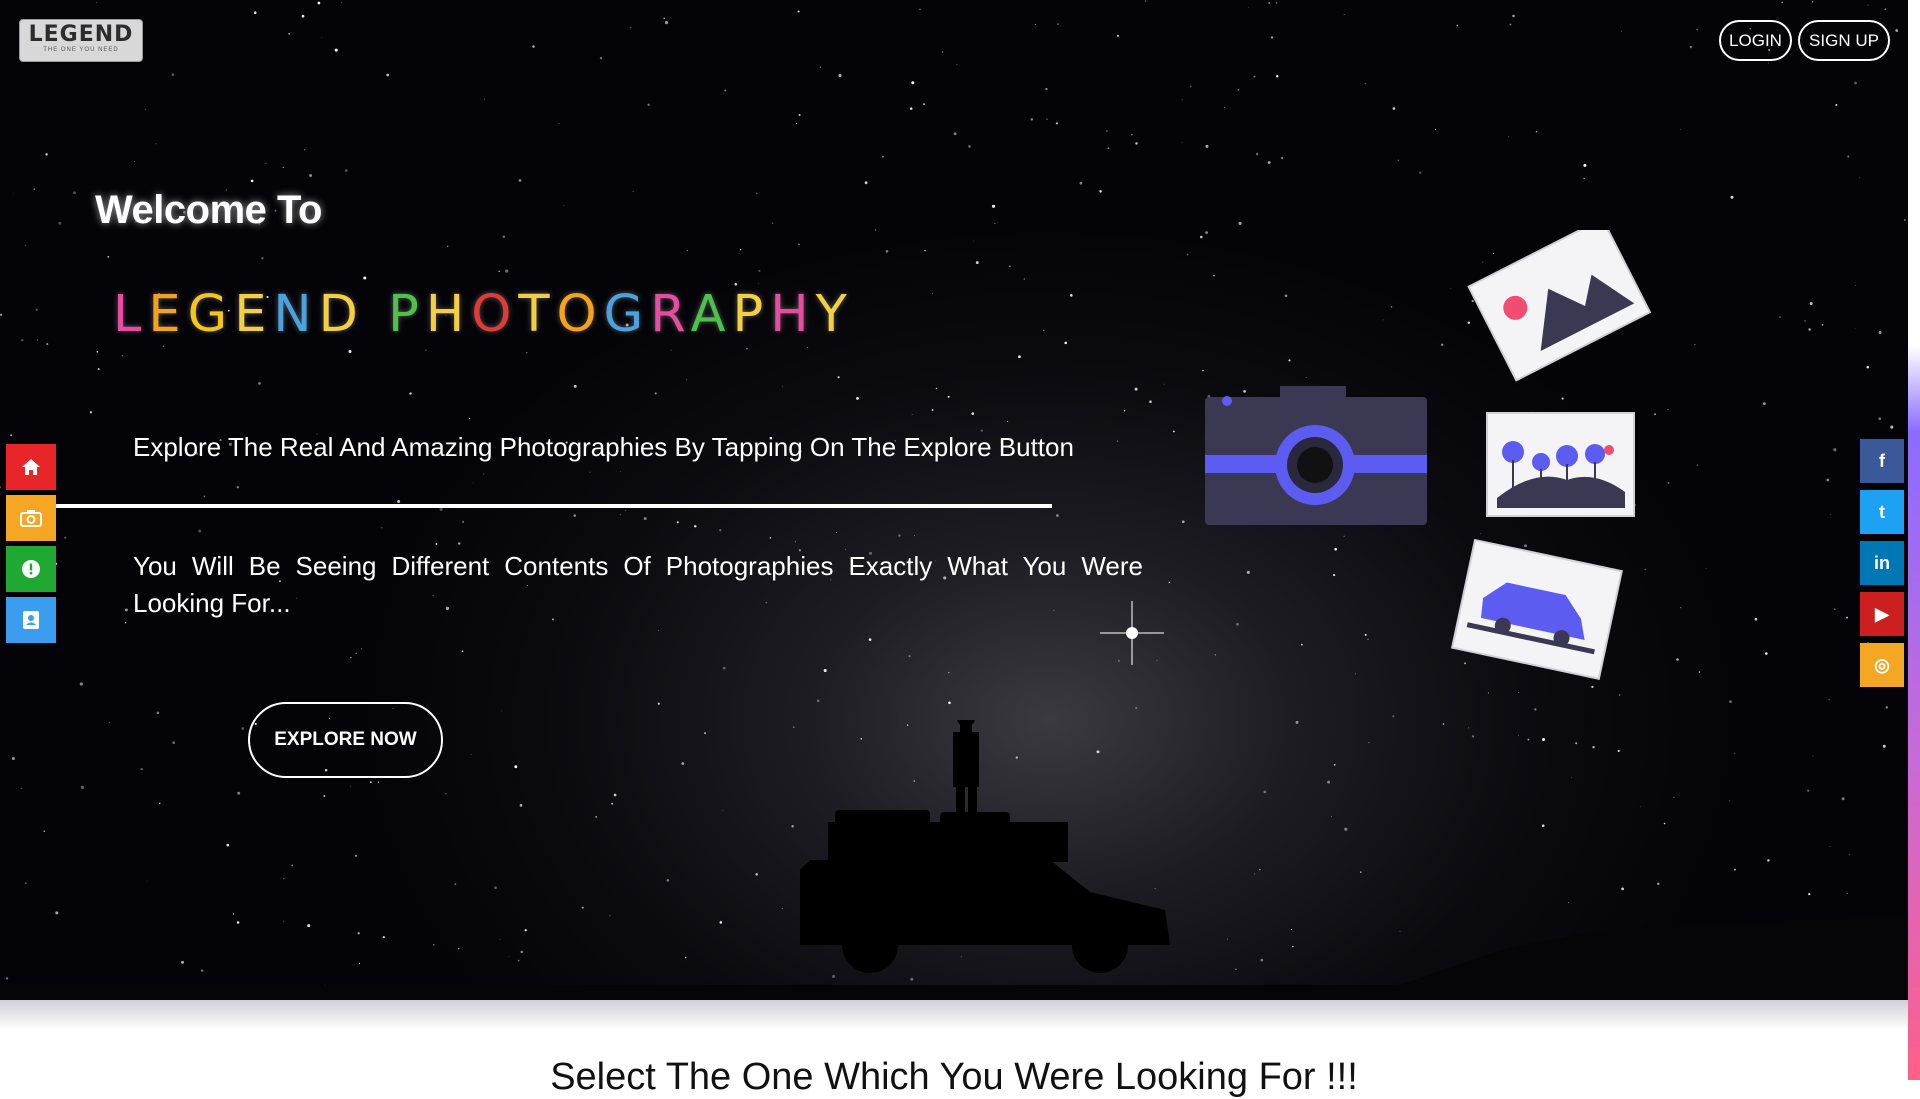 This screenshot has height=1099, width=1920. I want to click on login-button: LOGIN, so click(1755, 40).